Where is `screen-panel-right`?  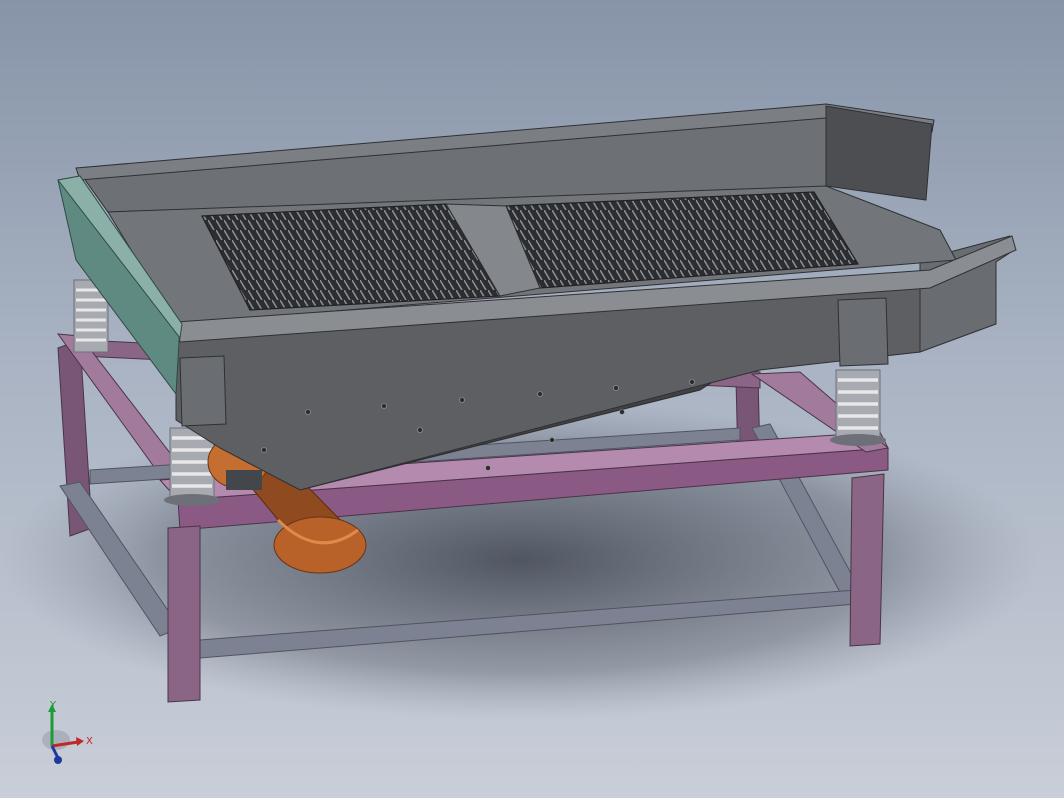 screen-panel-right is located at coordinates (682, 240).